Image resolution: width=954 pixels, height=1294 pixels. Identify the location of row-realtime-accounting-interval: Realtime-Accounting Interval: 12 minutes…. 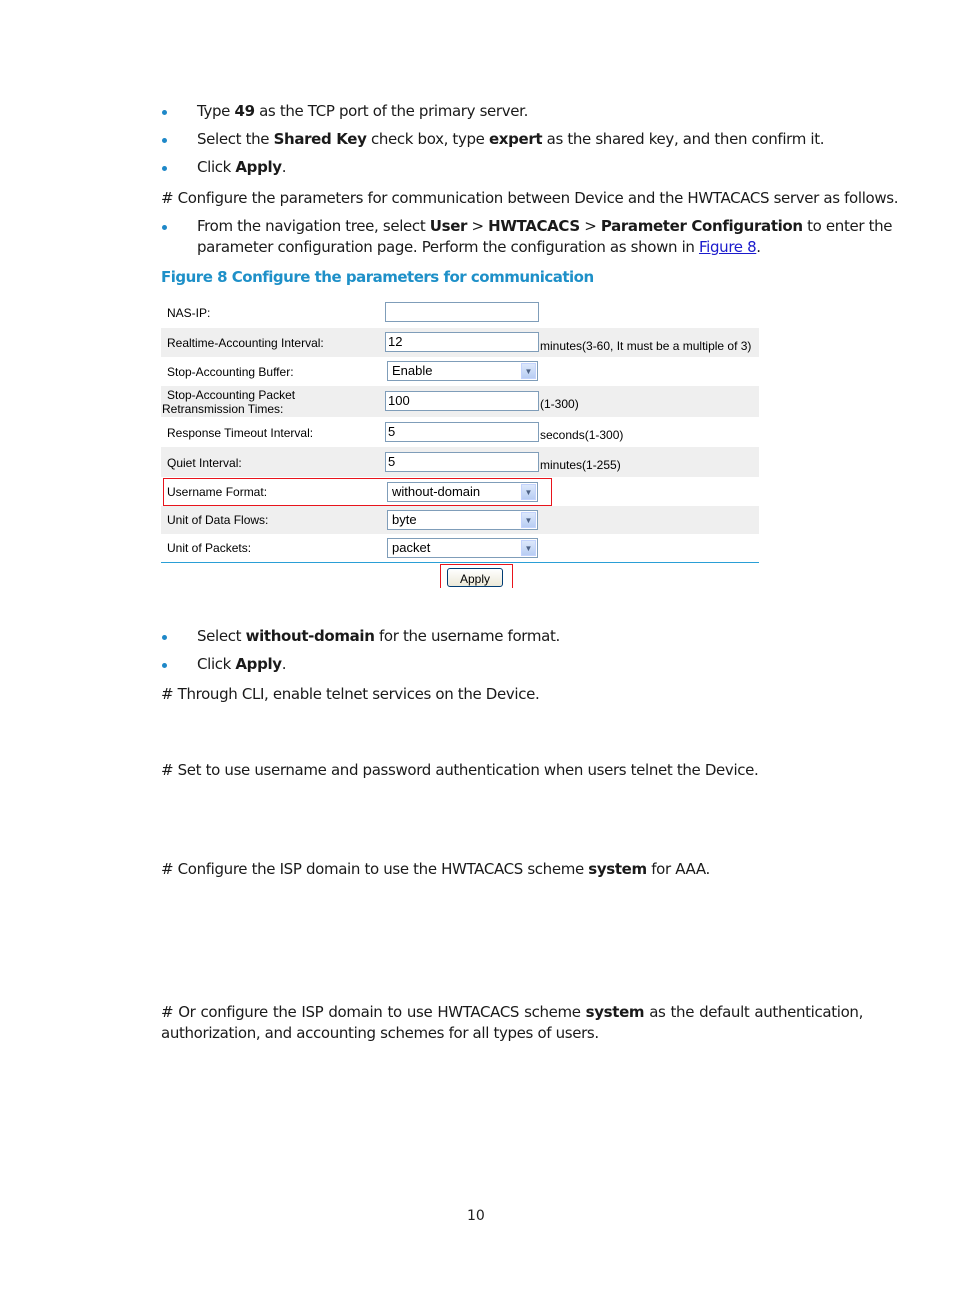
(460, 342).